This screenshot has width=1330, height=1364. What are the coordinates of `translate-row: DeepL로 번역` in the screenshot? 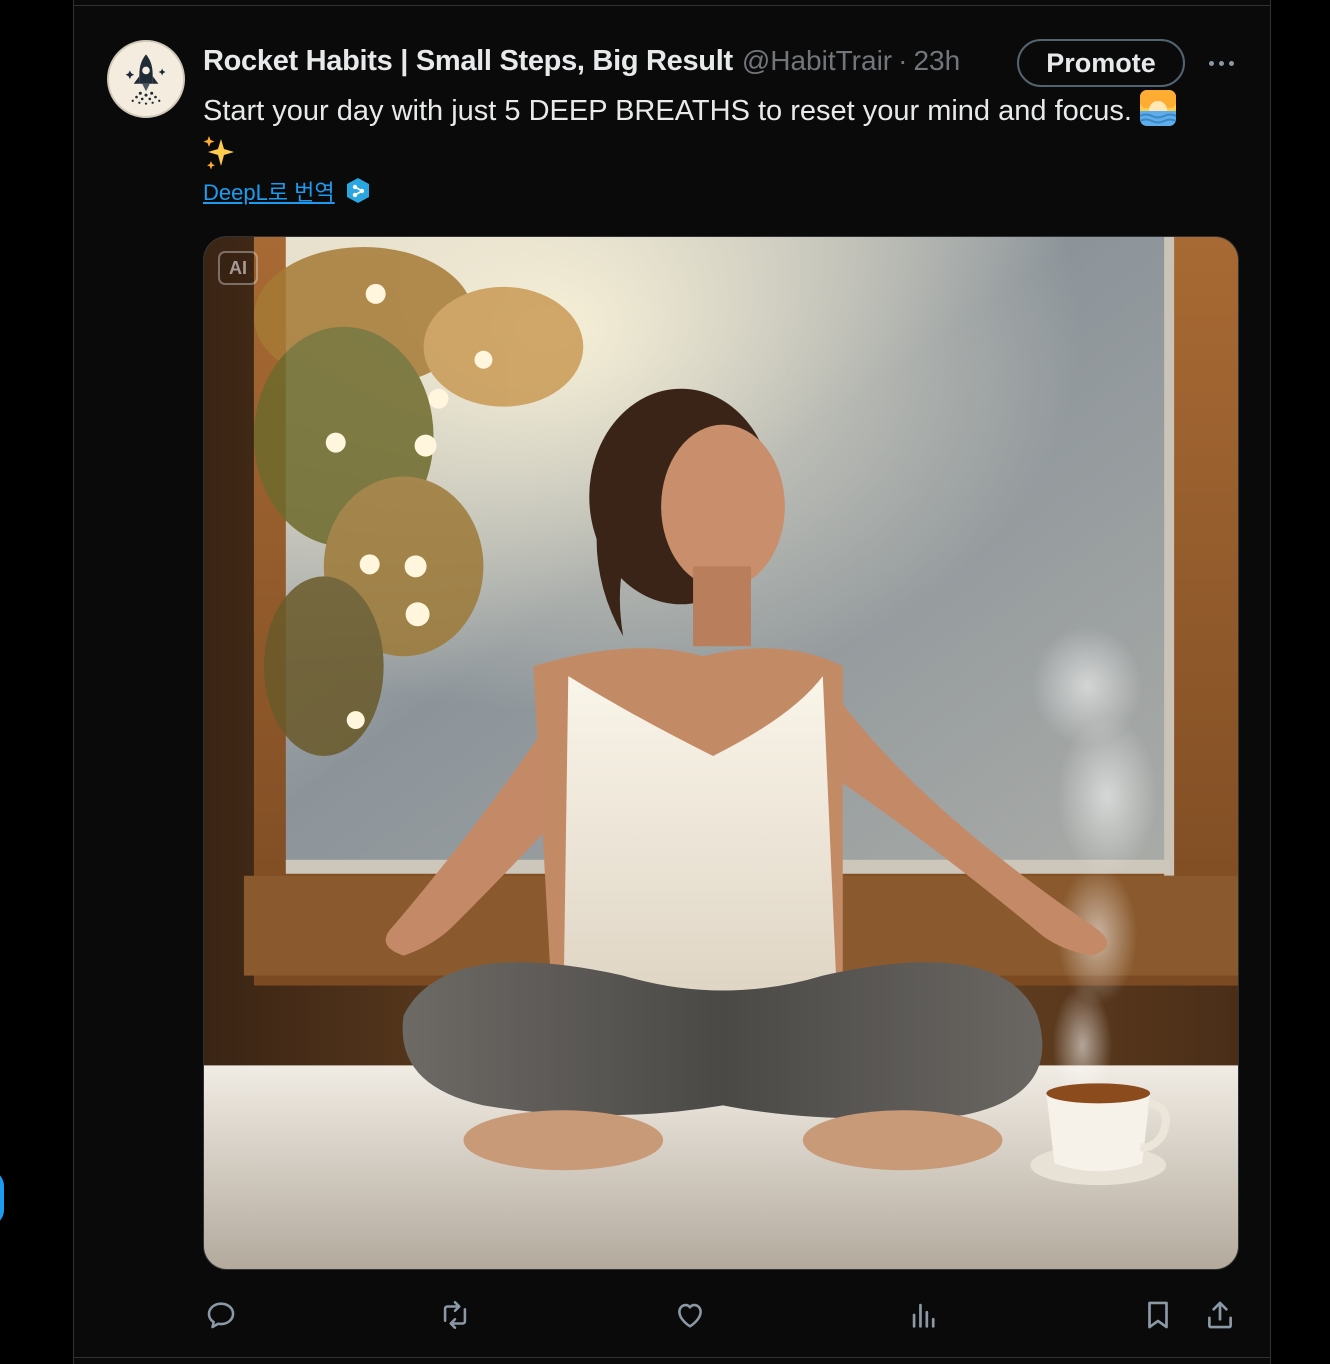 It's located at (287, 191).